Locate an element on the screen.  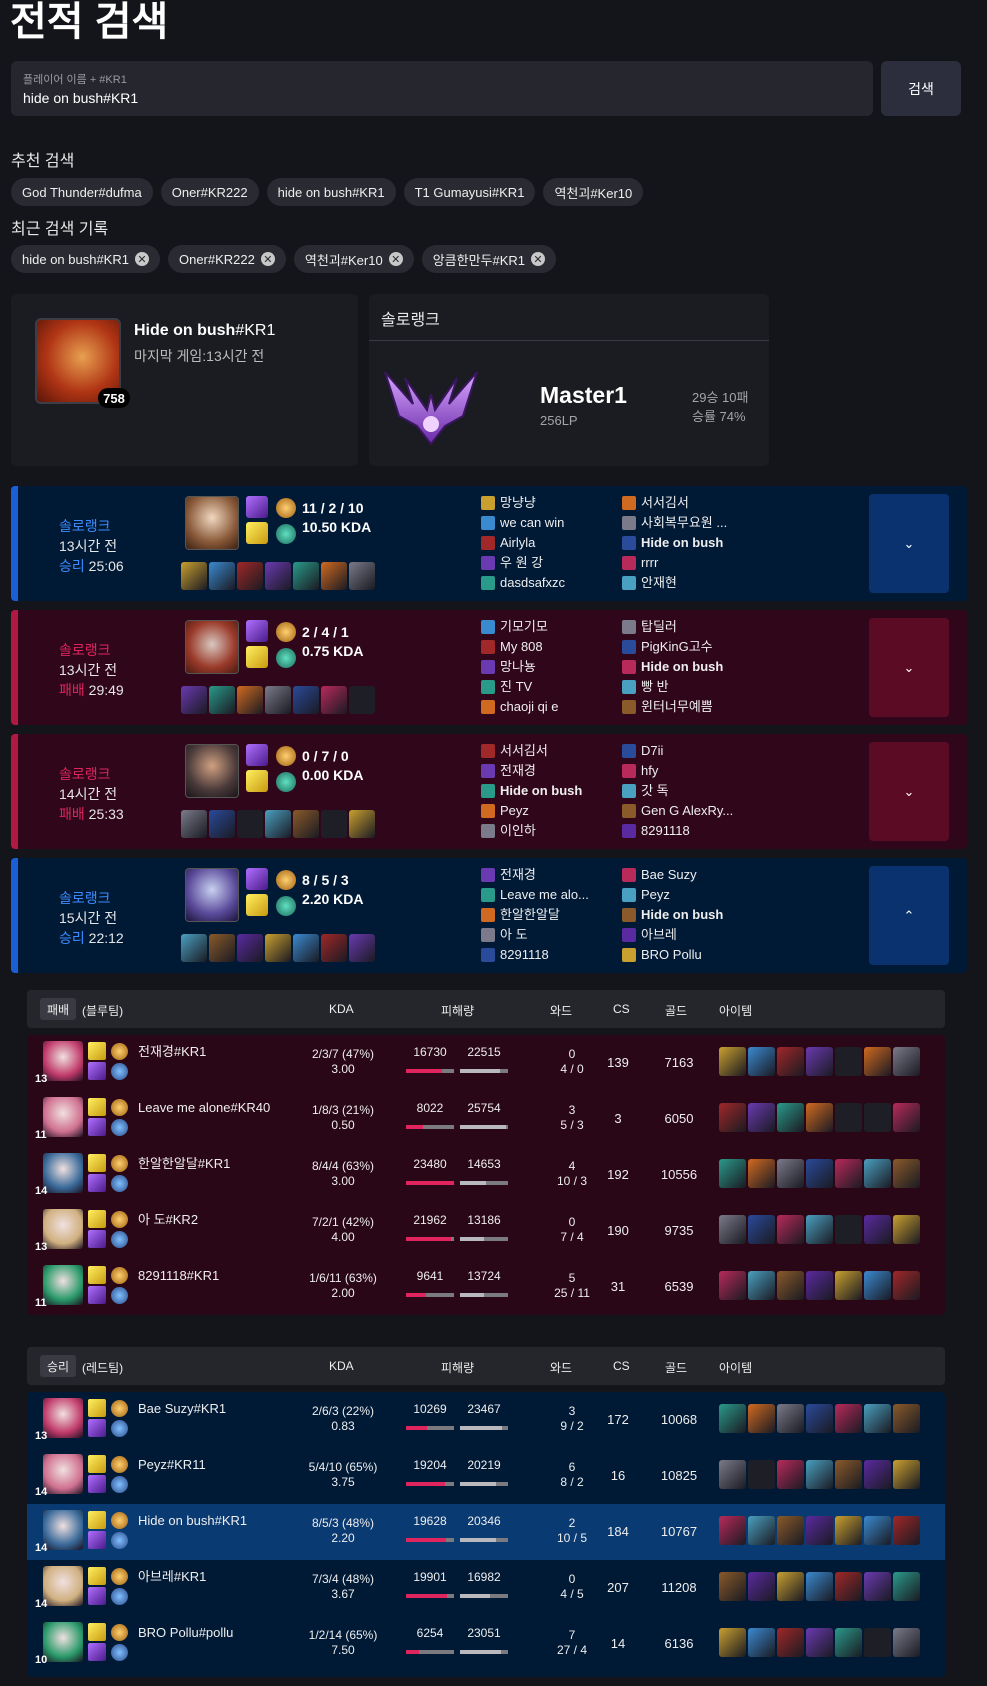
player-entry: chaoji qi e is located at coordinates (520, 707).